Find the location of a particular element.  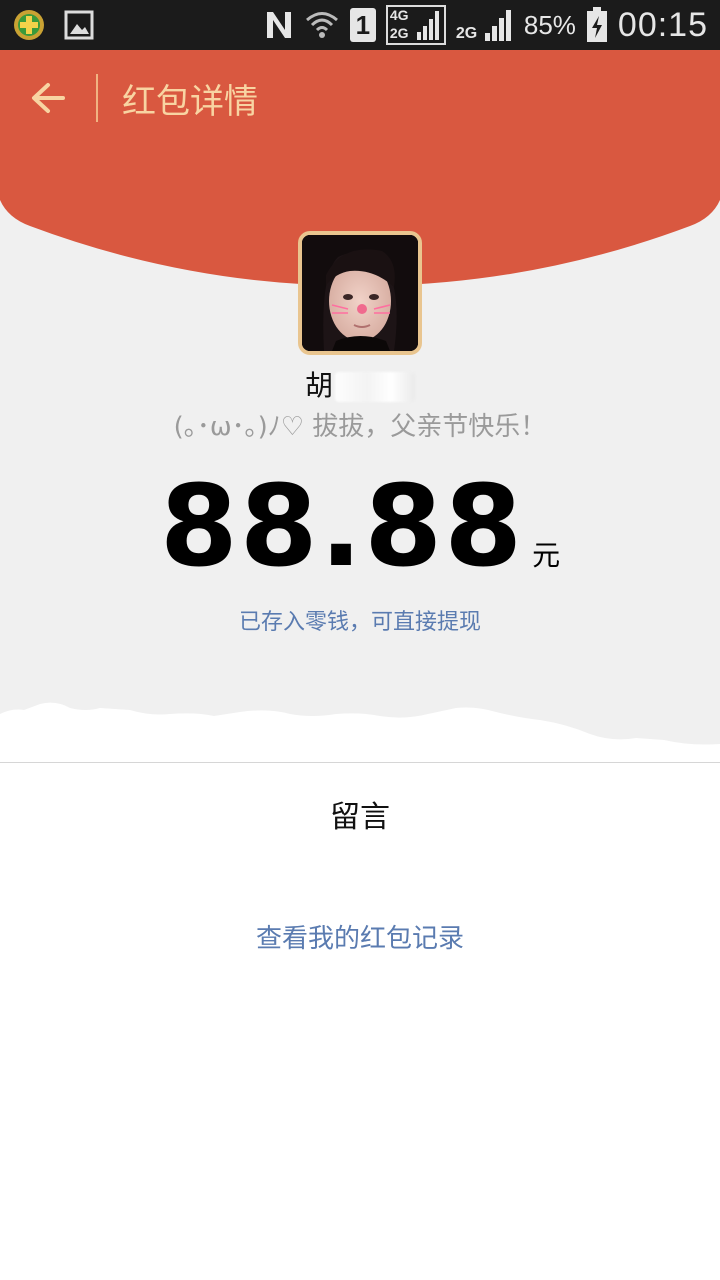

sender-name: 胡 is located at coordinates (360, 384).